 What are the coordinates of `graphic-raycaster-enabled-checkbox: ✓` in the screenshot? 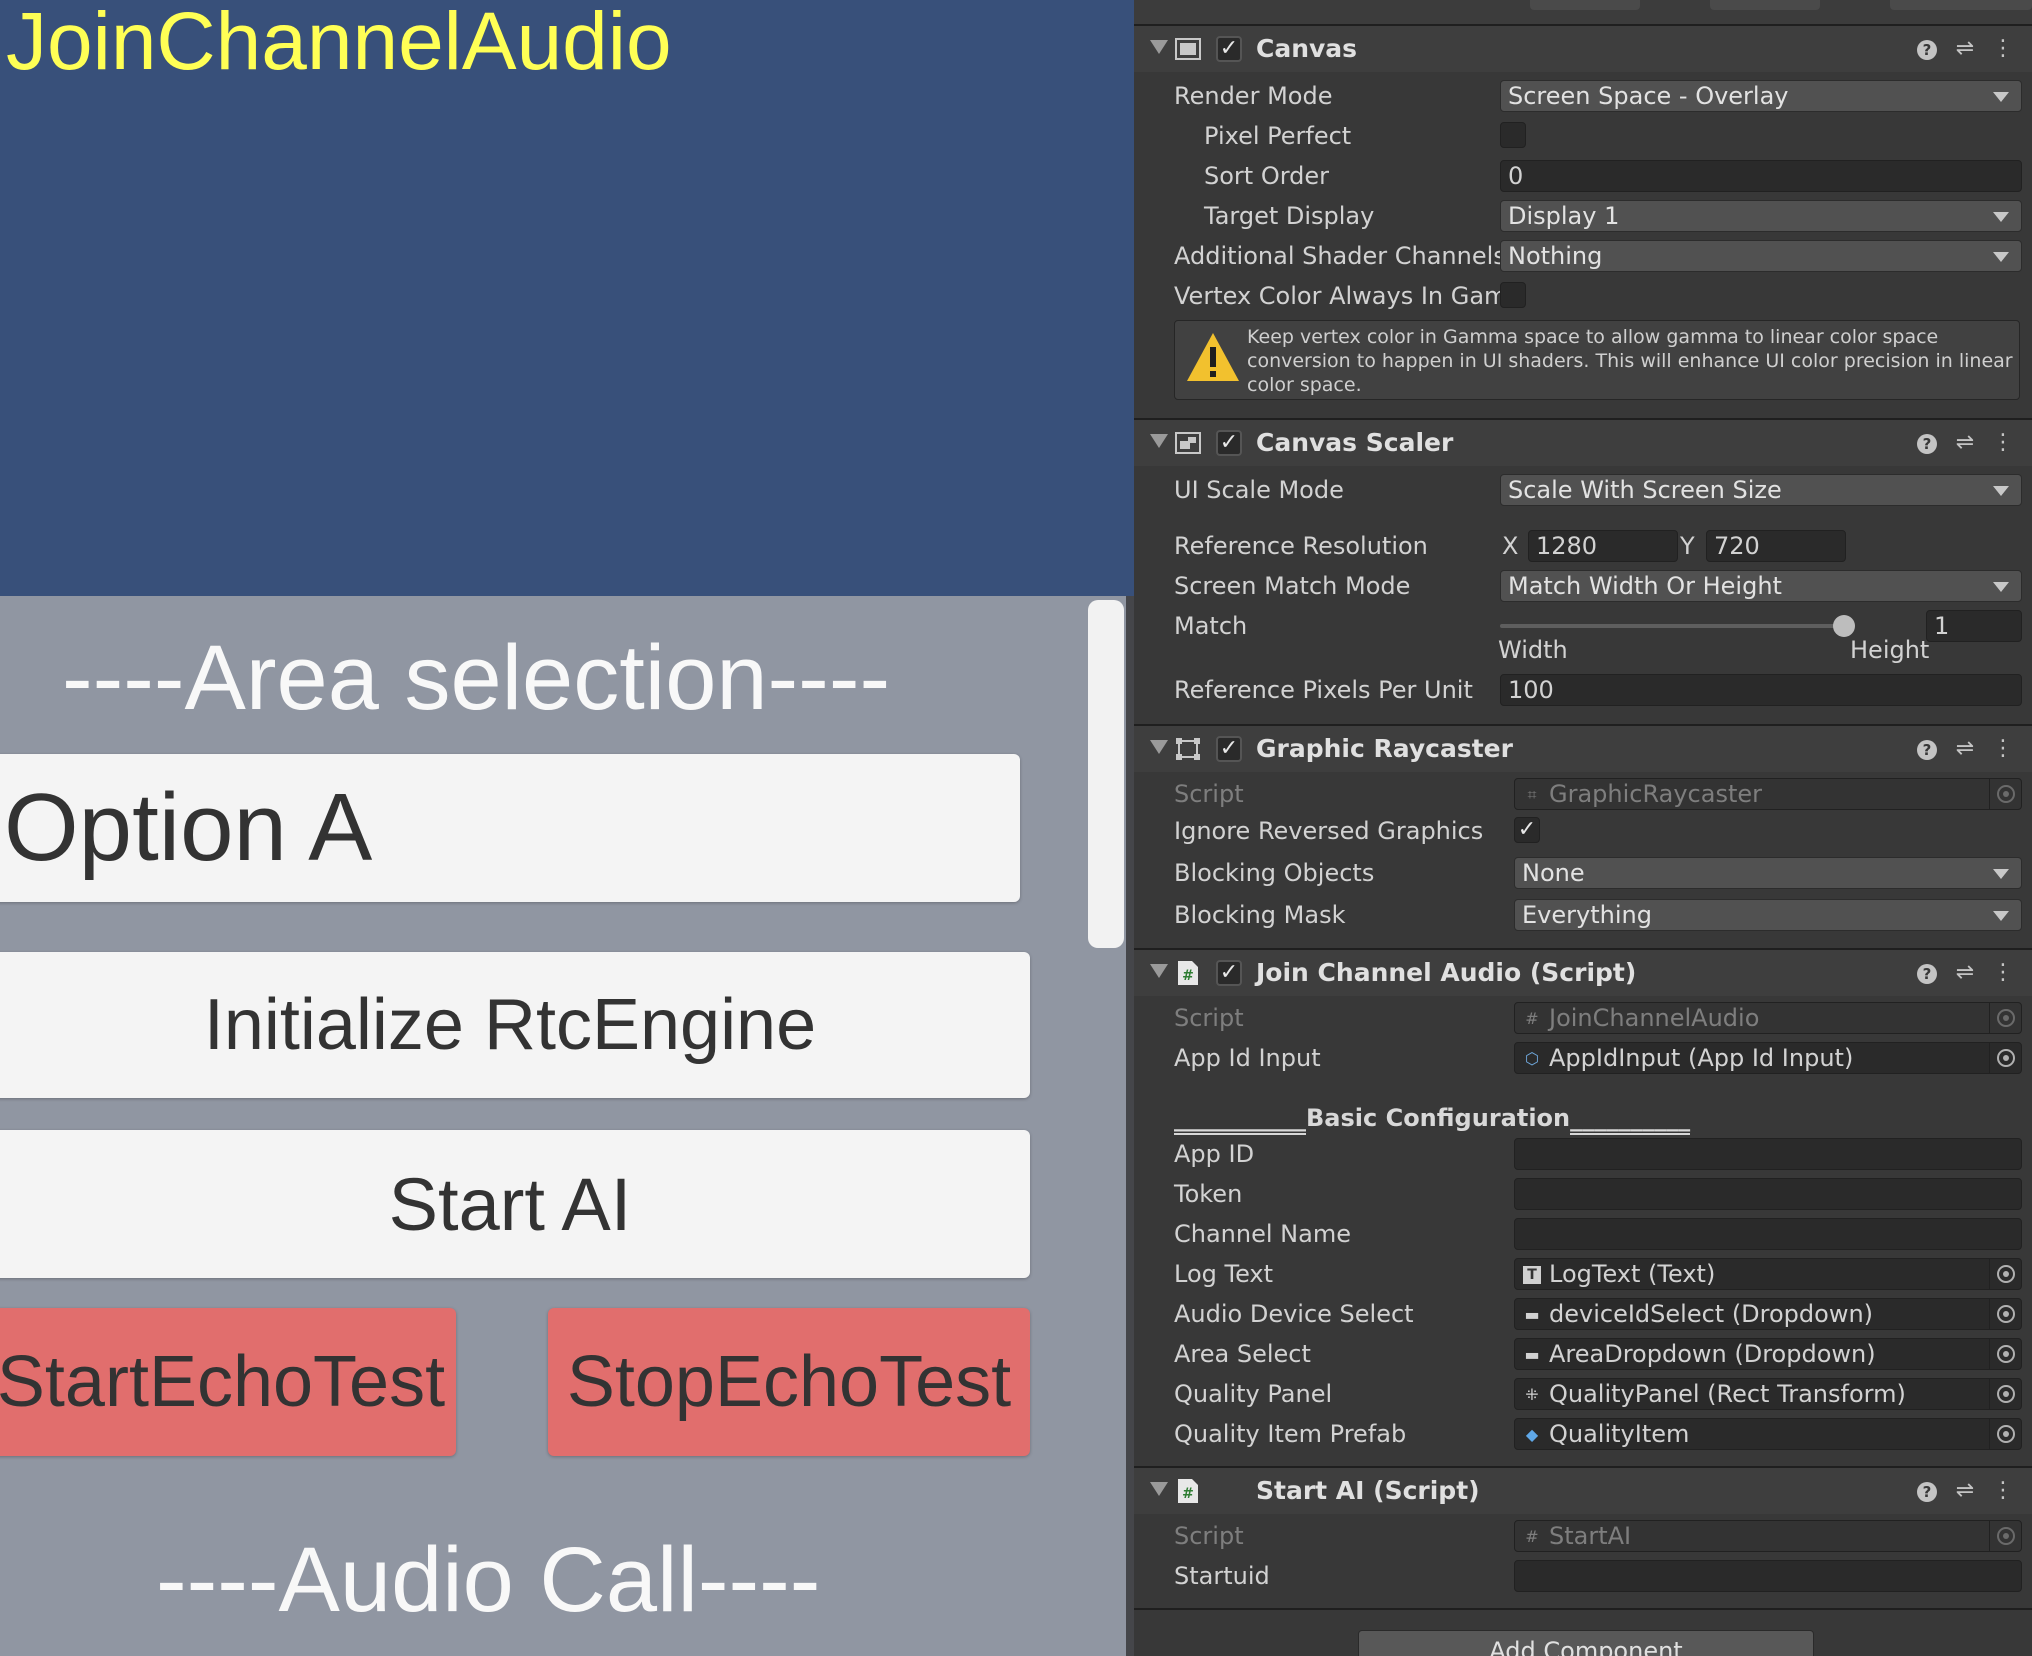 It's located at (1229, 749).